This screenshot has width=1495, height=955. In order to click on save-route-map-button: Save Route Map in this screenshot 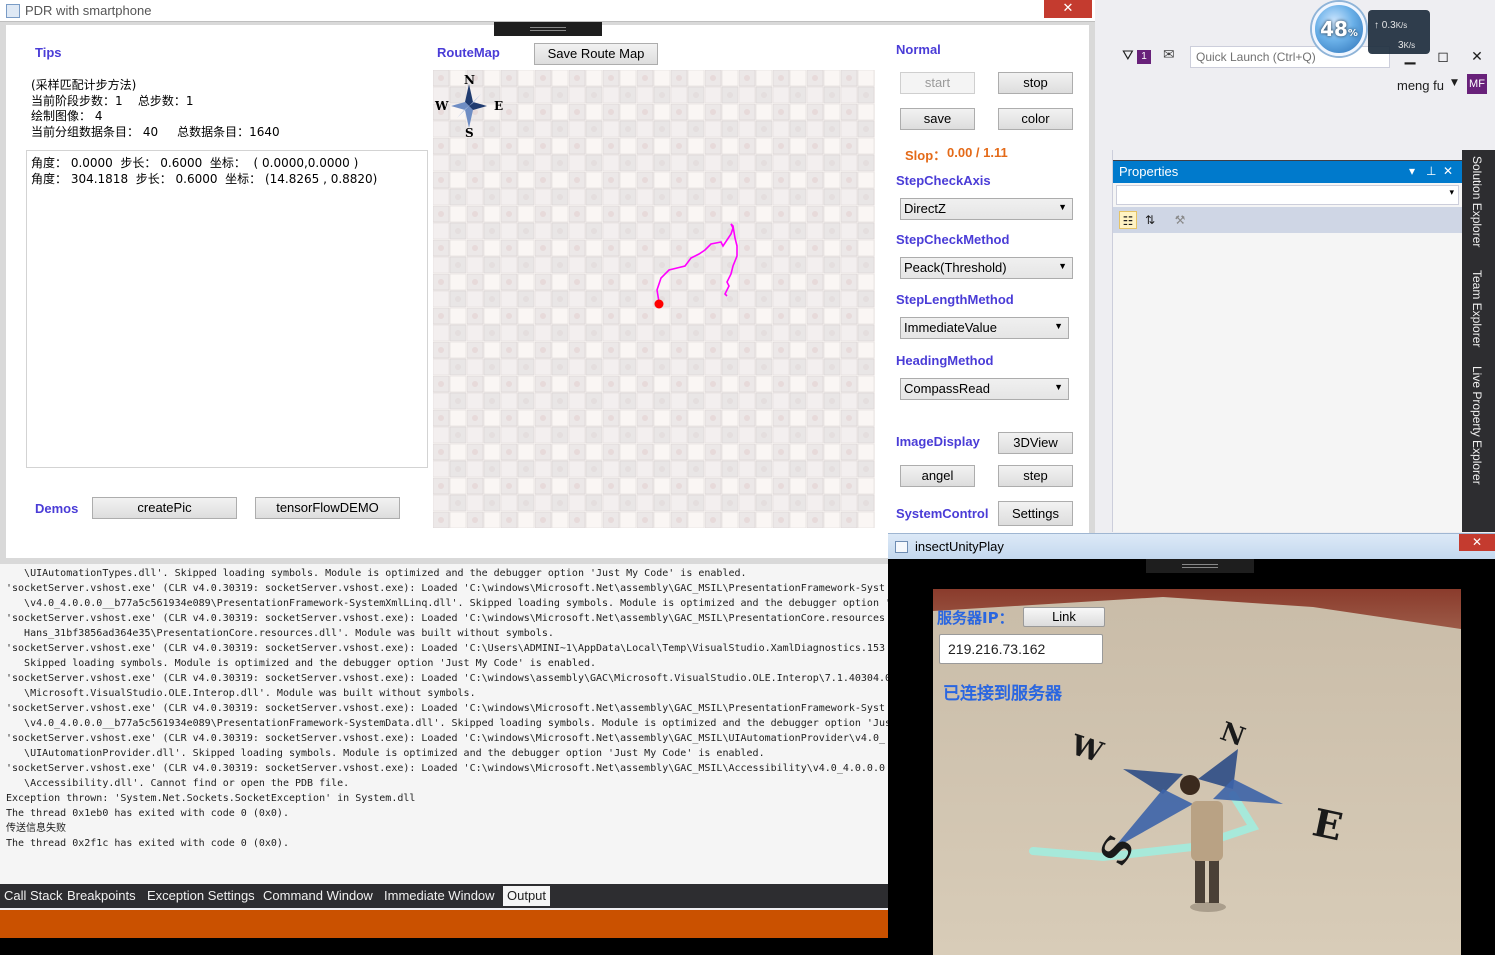, I will do `click(596, 54)`.